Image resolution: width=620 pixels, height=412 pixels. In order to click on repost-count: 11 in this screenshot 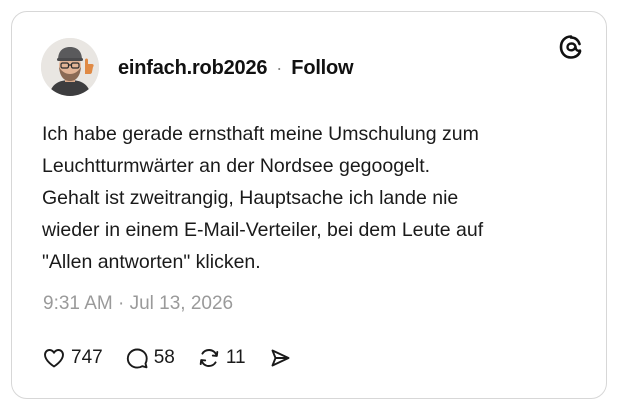, I will do `click(235, 357)`.